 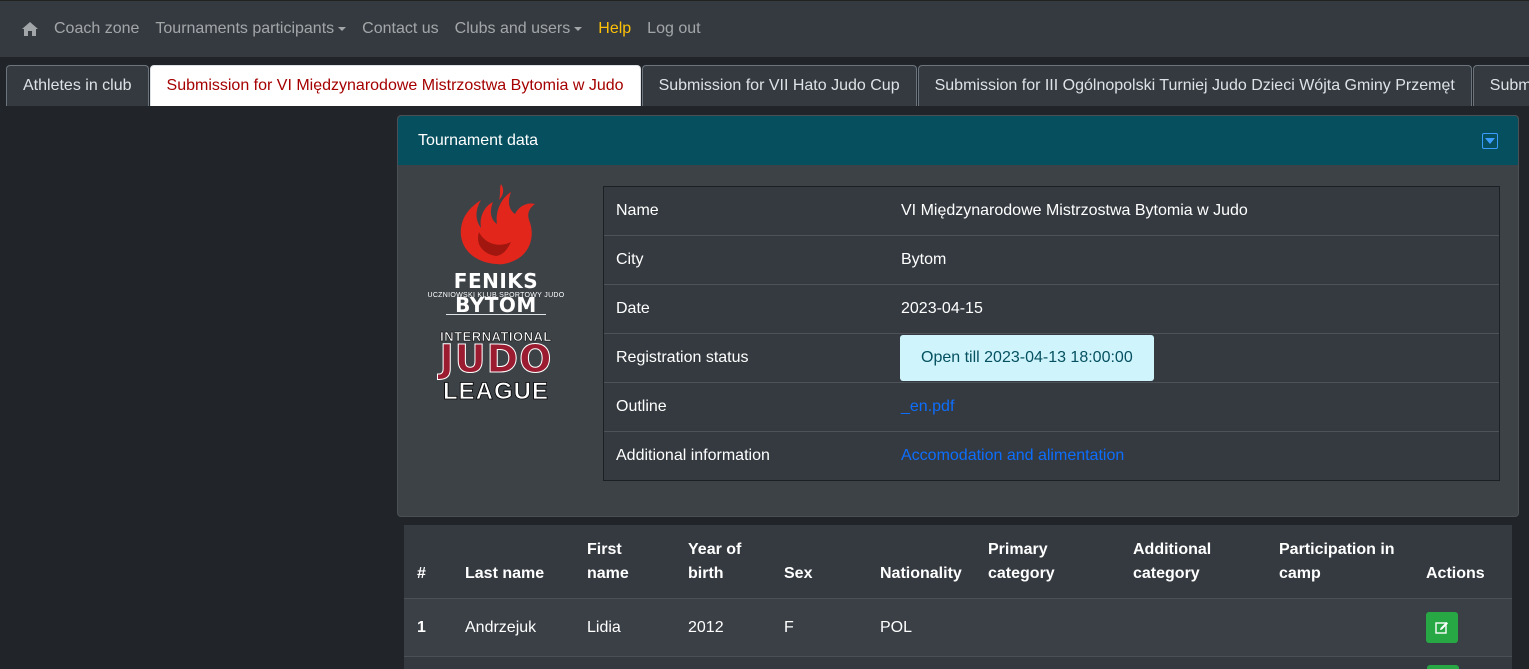 I want to click on nav-contact-us-label: Contact us, so click(x=400, y=28).